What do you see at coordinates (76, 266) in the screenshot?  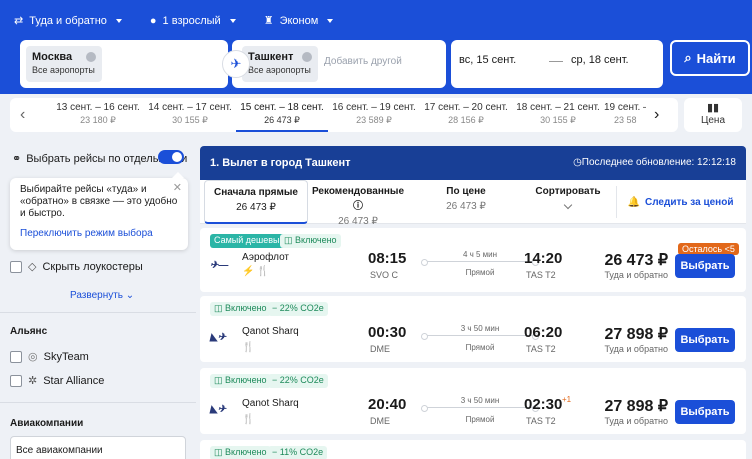 I see `hide-lowcost-row: ◇ Скрыть лоукостеры` at bounding box center [76, 266].